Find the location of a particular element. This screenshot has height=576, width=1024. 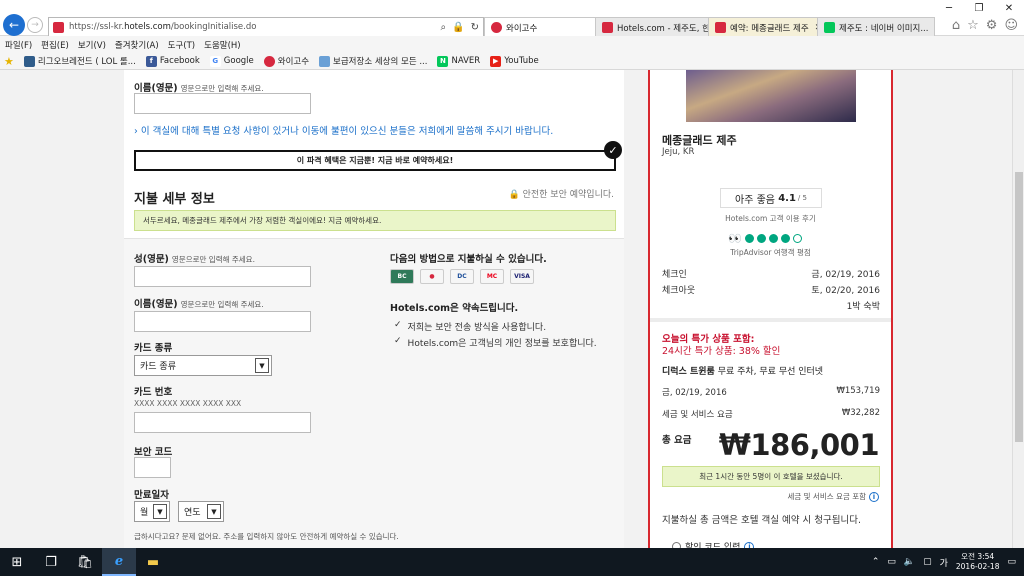

fav-naver: N NAVER is located at coordinates (458, 61).